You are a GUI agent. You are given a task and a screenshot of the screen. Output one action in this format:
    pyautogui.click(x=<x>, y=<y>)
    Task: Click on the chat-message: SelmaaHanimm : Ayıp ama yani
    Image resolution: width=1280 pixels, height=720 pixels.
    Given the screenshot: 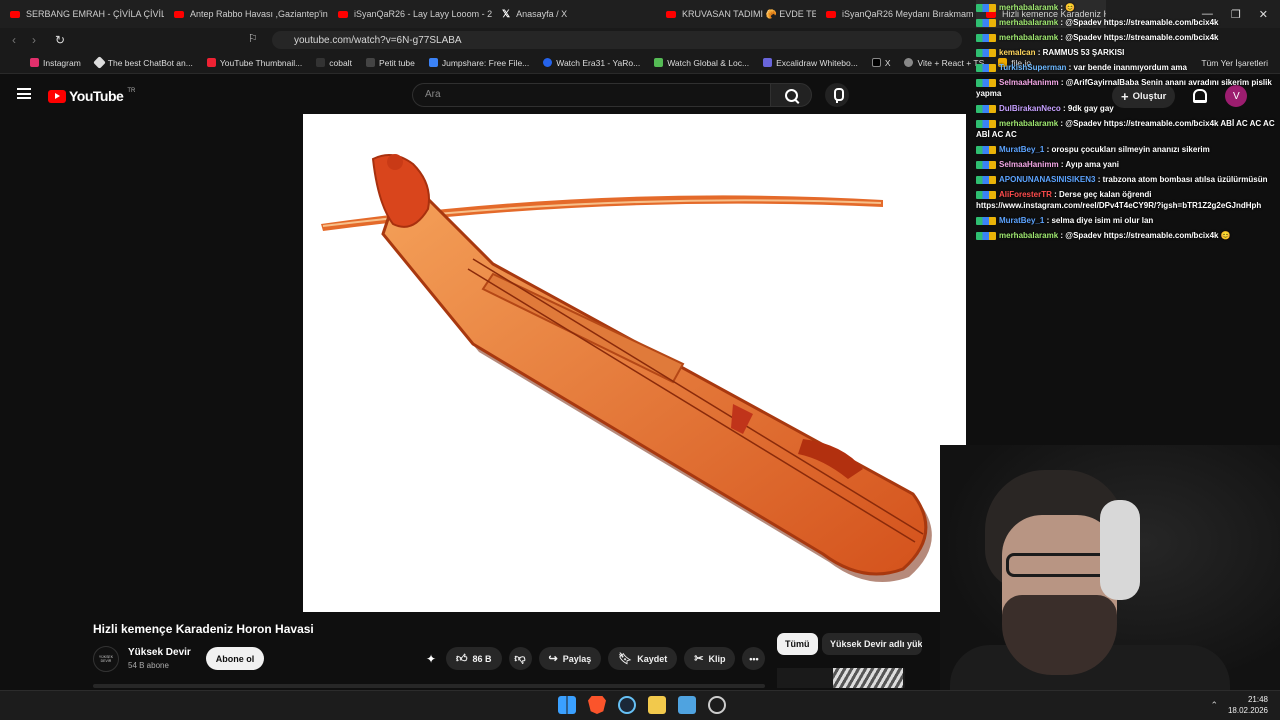 What is the action you would take?
    pyautogui.click(x=1126, y=164)
    